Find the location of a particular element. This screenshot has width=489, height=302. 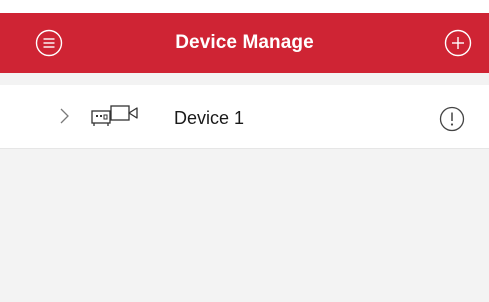

device-name: Device 1 is located at coordinates (209, 118).